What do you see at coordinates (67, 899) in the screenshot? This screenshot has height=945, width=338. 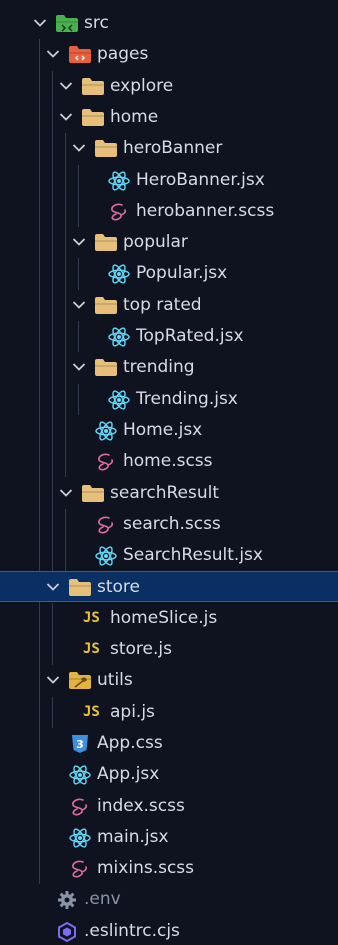 I see `gear-icon` at bounding box center [67, 899].